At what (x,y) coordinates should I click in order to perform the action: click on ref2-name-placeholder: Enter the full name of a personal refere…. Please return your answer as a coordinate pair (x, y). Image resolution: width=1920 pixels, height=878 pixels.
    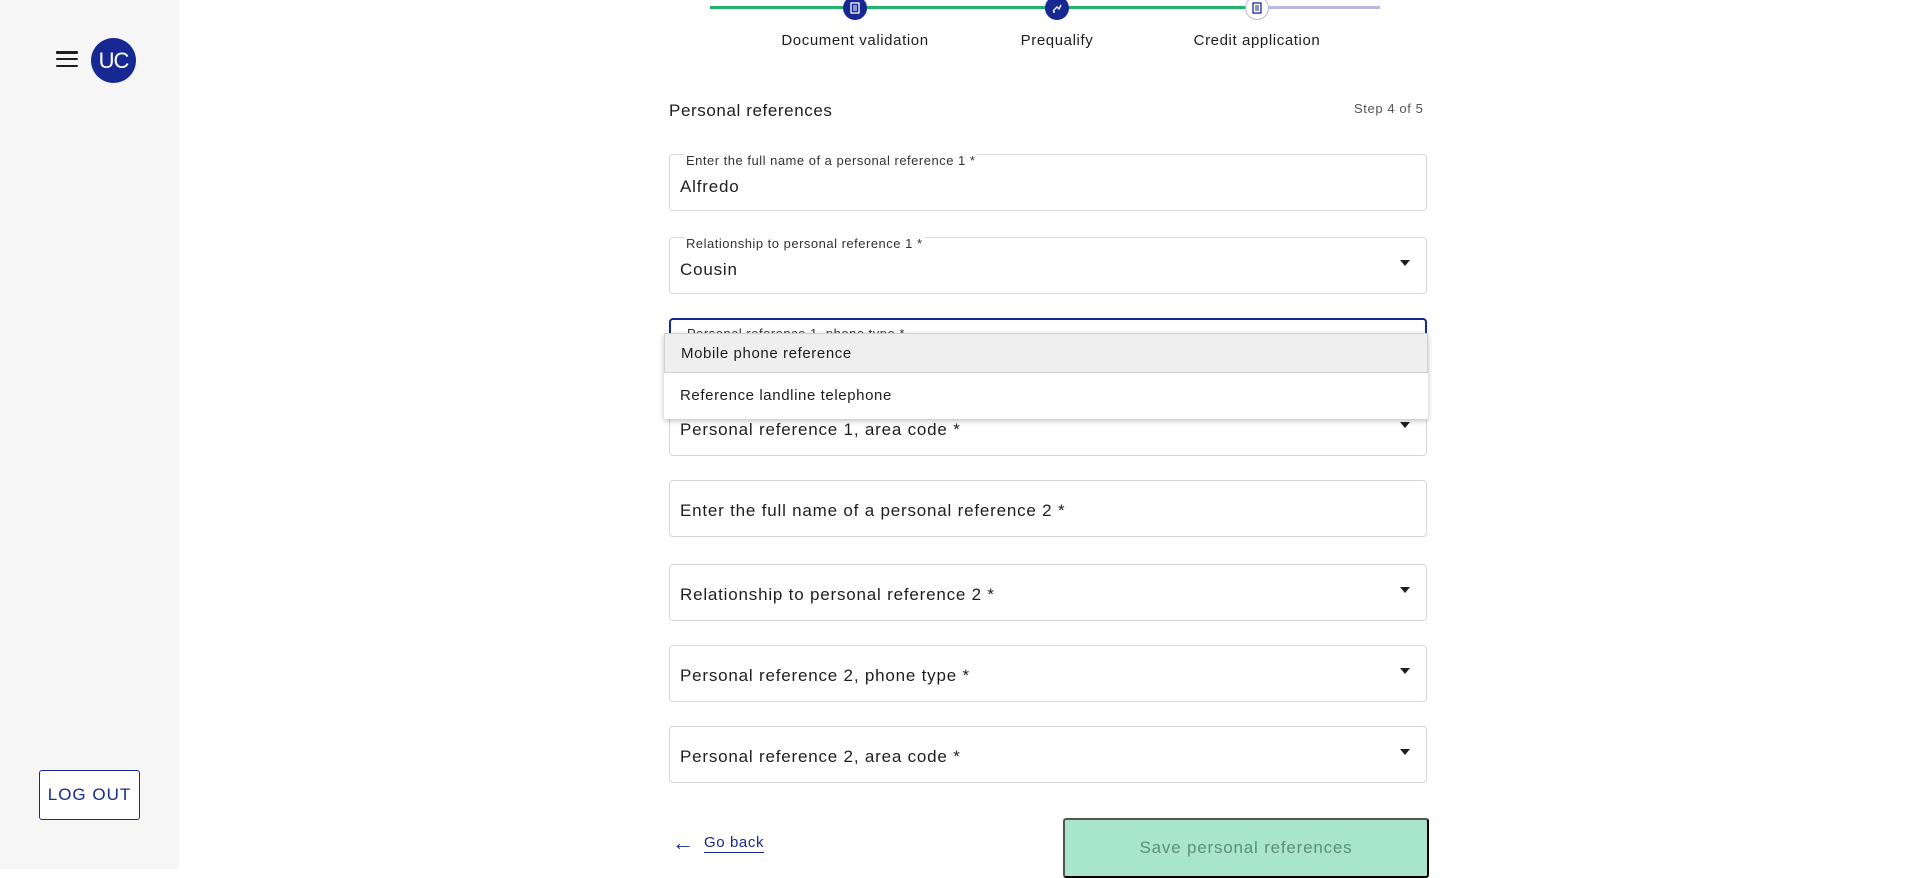
    Looking at the image, I should click on (873, 510).